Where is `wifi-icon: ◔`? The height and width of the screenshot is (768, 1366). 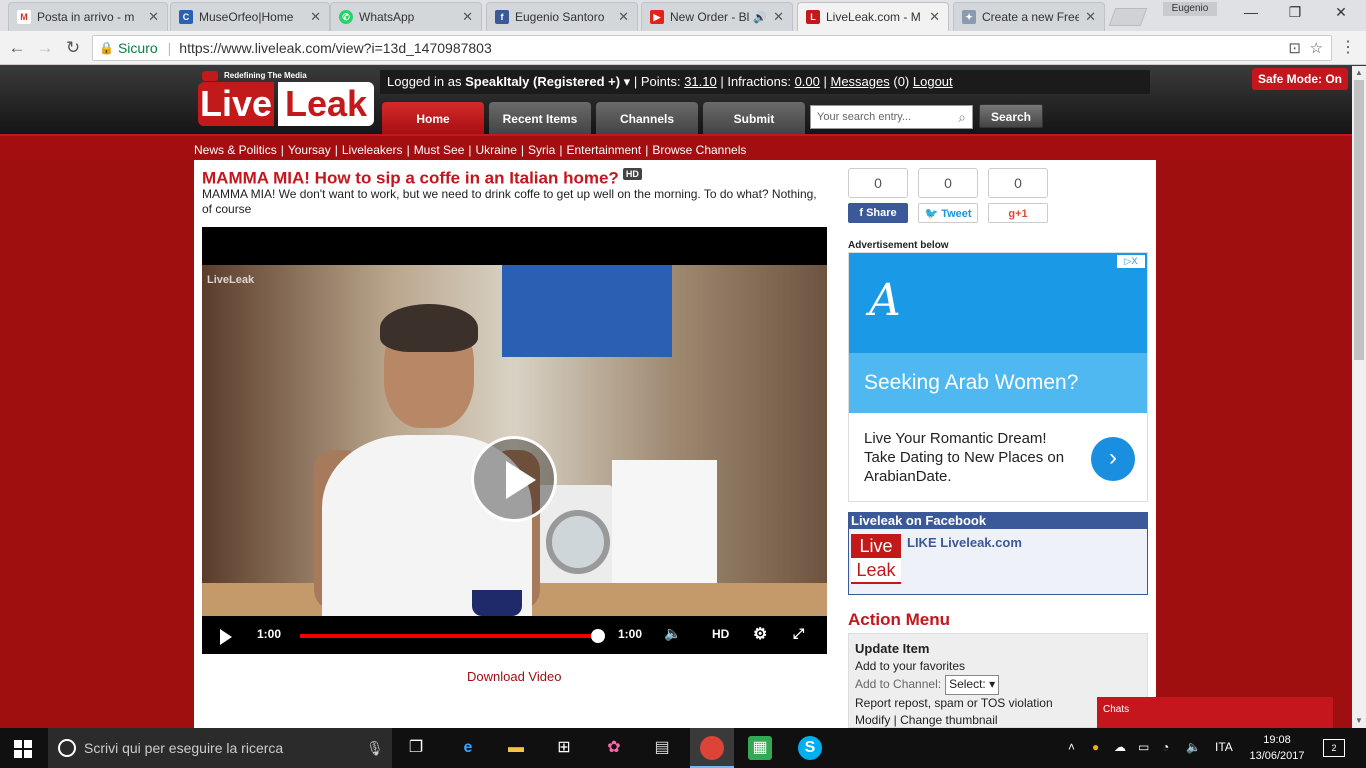 wifi-icon: ◔ is located at coordinates (1165, 747).